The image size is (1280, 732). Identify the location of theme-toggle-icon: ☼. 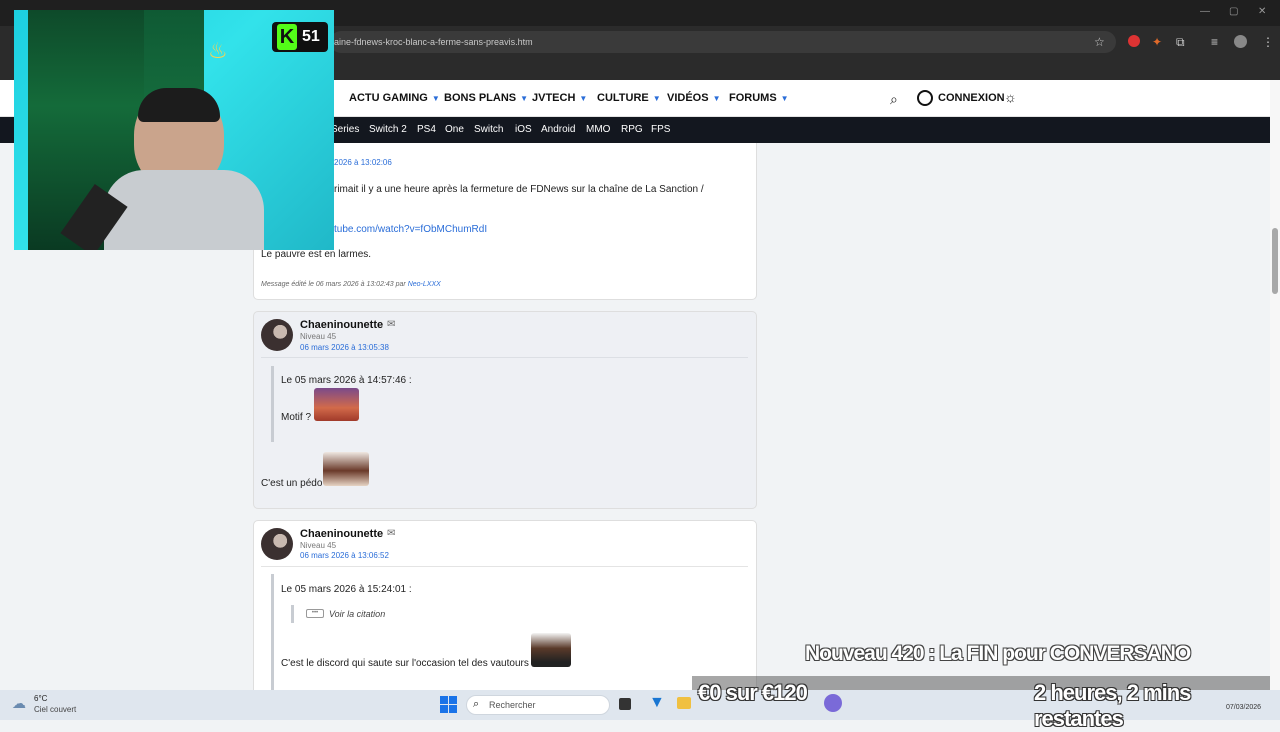
(1010, 97).